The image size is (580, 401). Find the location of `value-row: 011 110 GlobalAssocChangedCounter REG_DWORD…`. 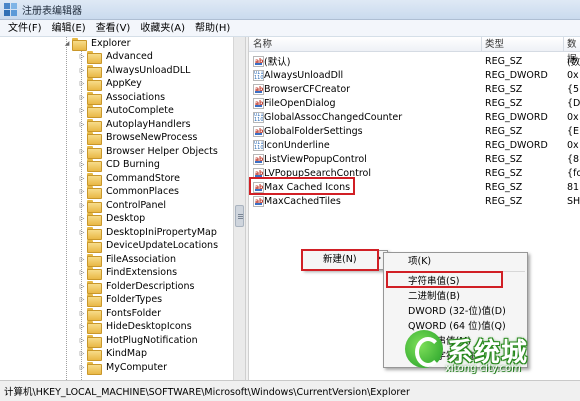

value-row: 011 110 GlobalAssocChangedCounter REG_DWORD… is located at coordinates (414, 117).